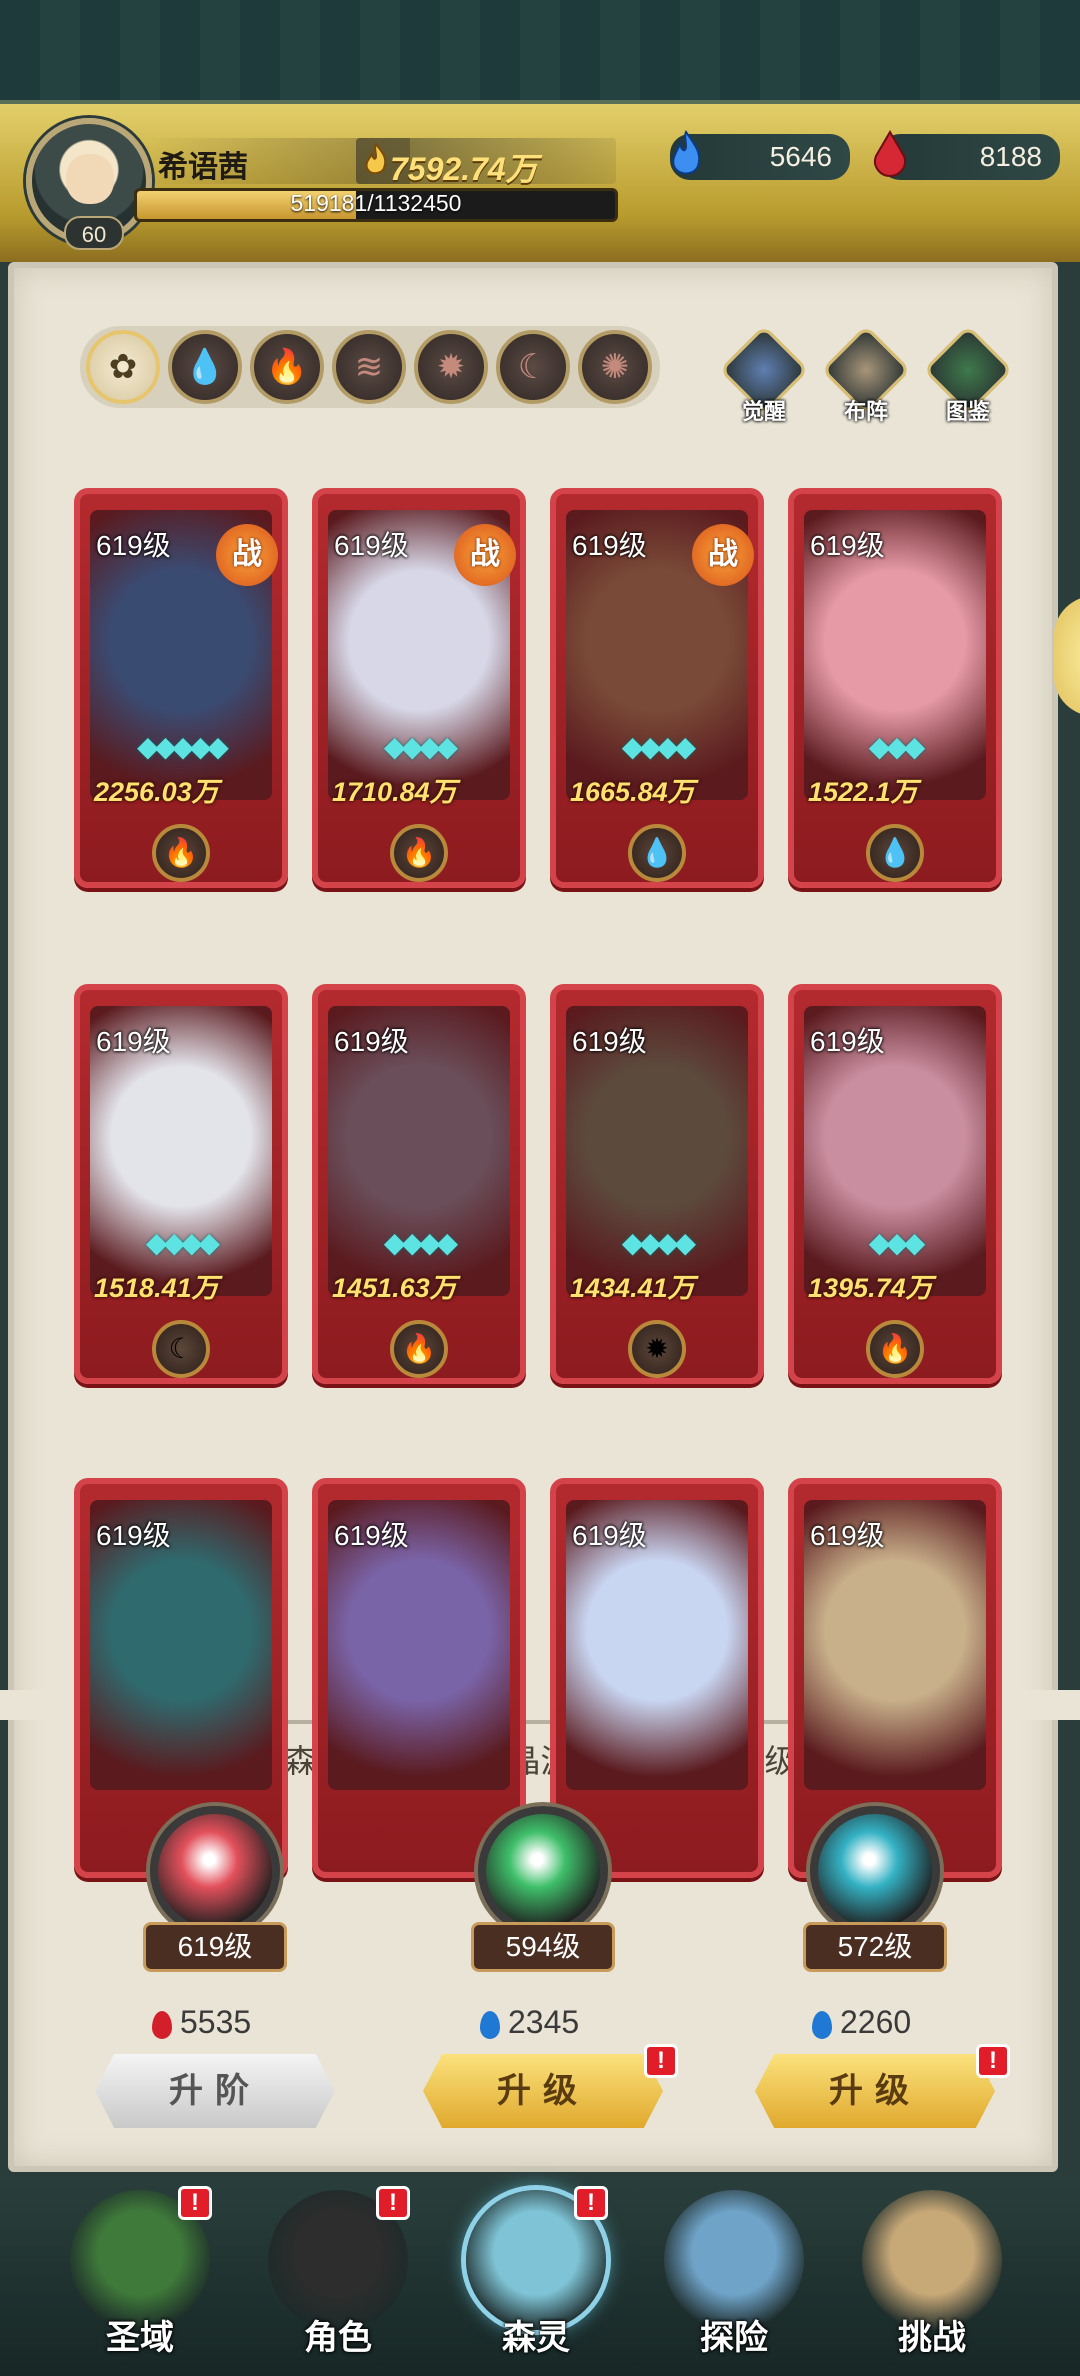 Image resolution: width=1080 pixels, height=2376 pixels. I want to click on all-icon: ✿, so click(123, 367).